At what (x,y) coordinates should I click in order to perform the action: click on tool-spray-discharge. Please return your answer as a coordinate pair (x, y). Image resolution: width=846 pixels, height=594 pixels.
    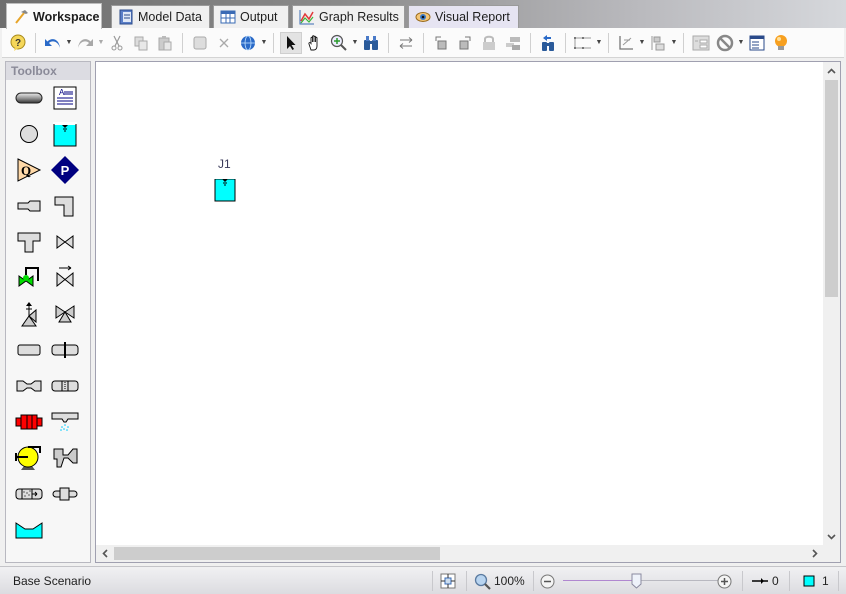
    Looking at the image, I should click on (65, 422).